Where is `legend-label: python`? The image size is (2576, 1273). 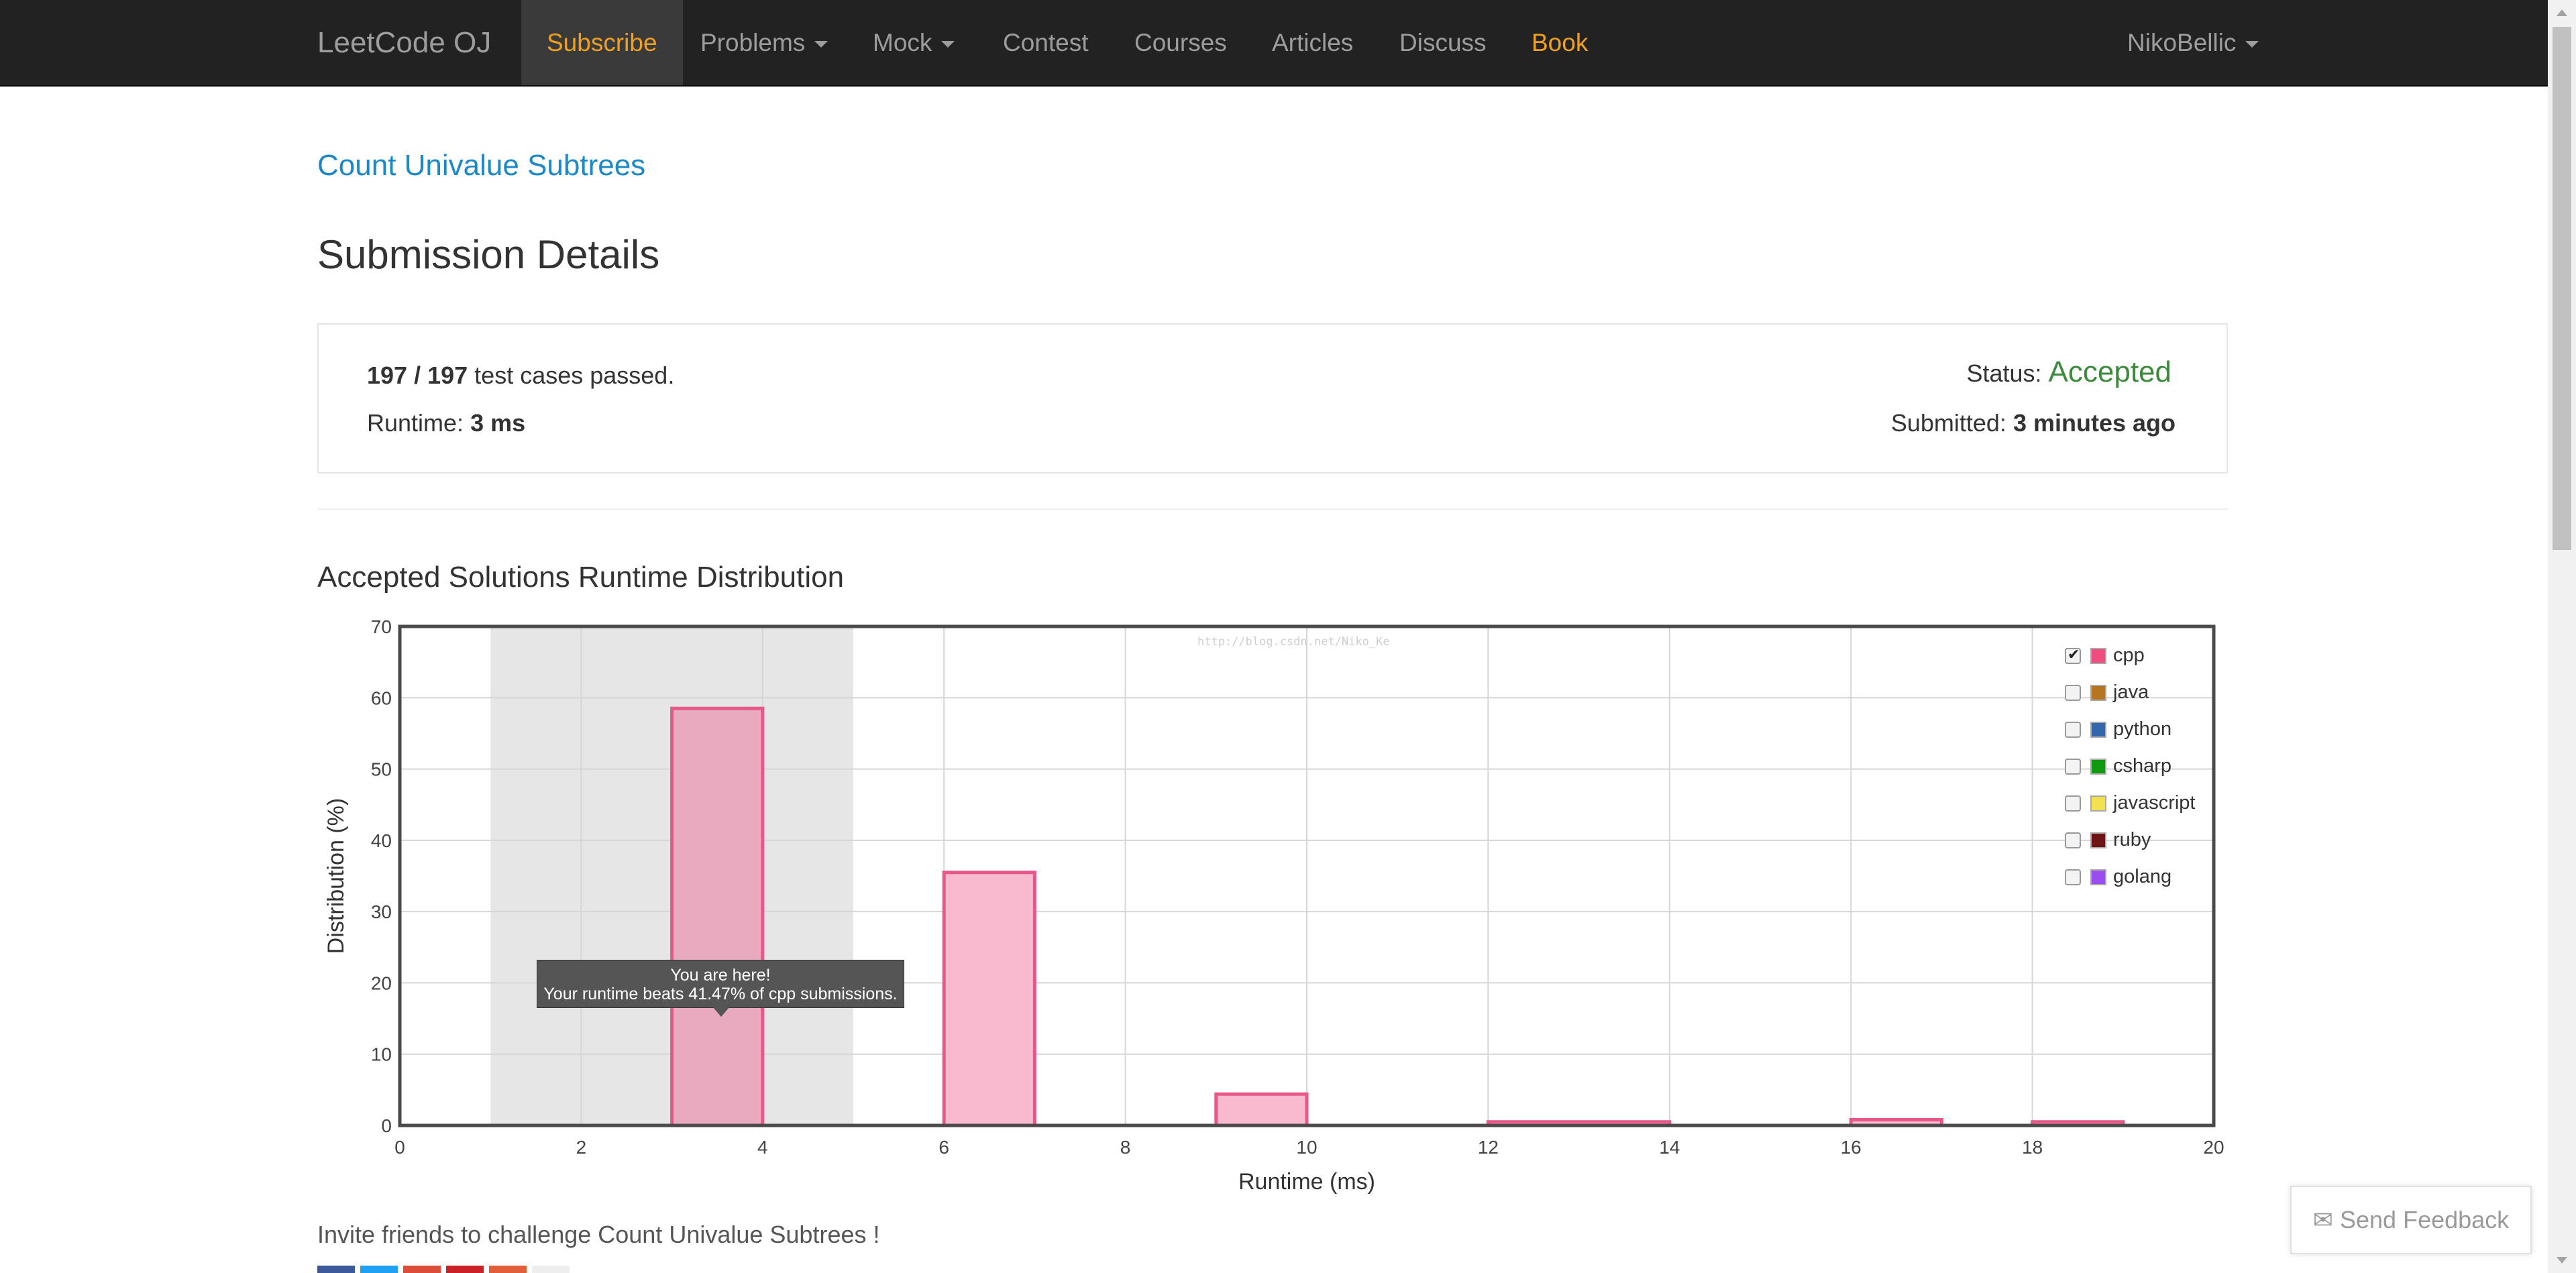 legend-label: python is located at coordinates (2142, 729).